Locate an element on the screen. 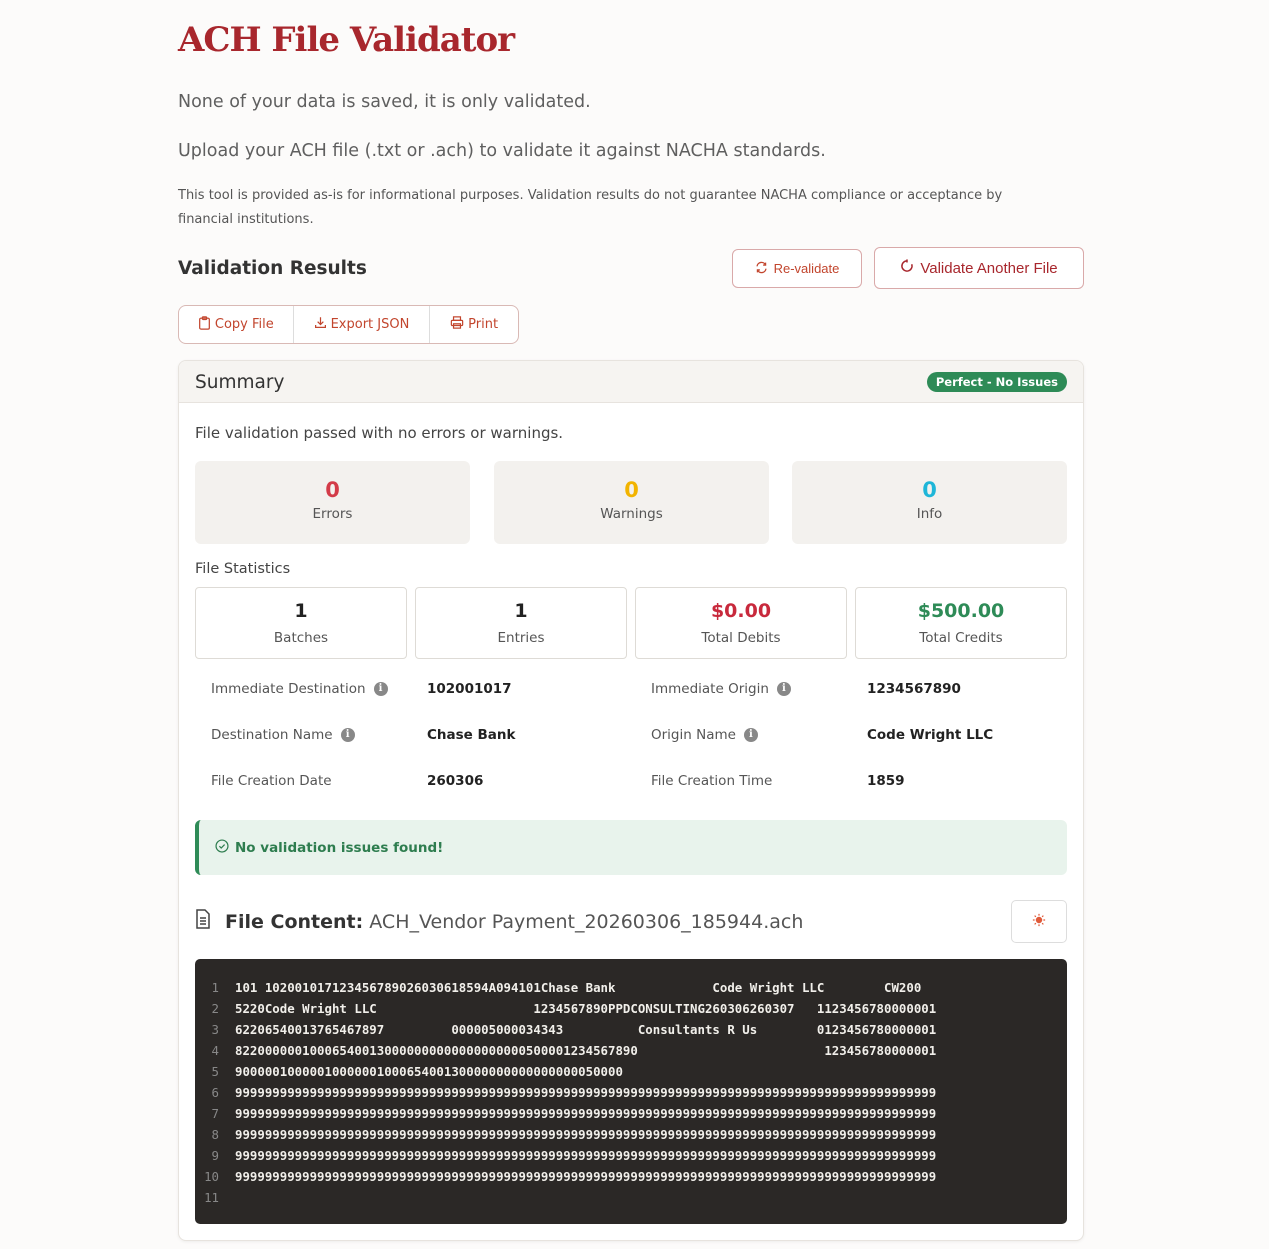 The height and width of the screenshot is (1249, 1269). destination-name-label: Destination Name i is located at coordinates (283, 735).